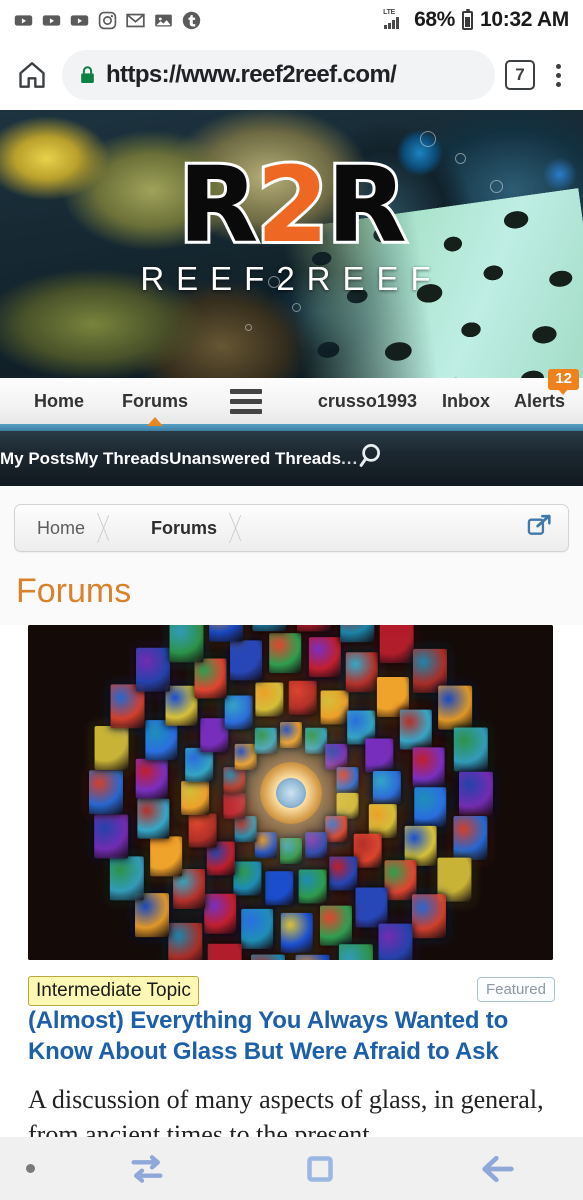 The height and width of the screenshot is (1200, 583). I want to click on battery-icon, so click(467, 19).